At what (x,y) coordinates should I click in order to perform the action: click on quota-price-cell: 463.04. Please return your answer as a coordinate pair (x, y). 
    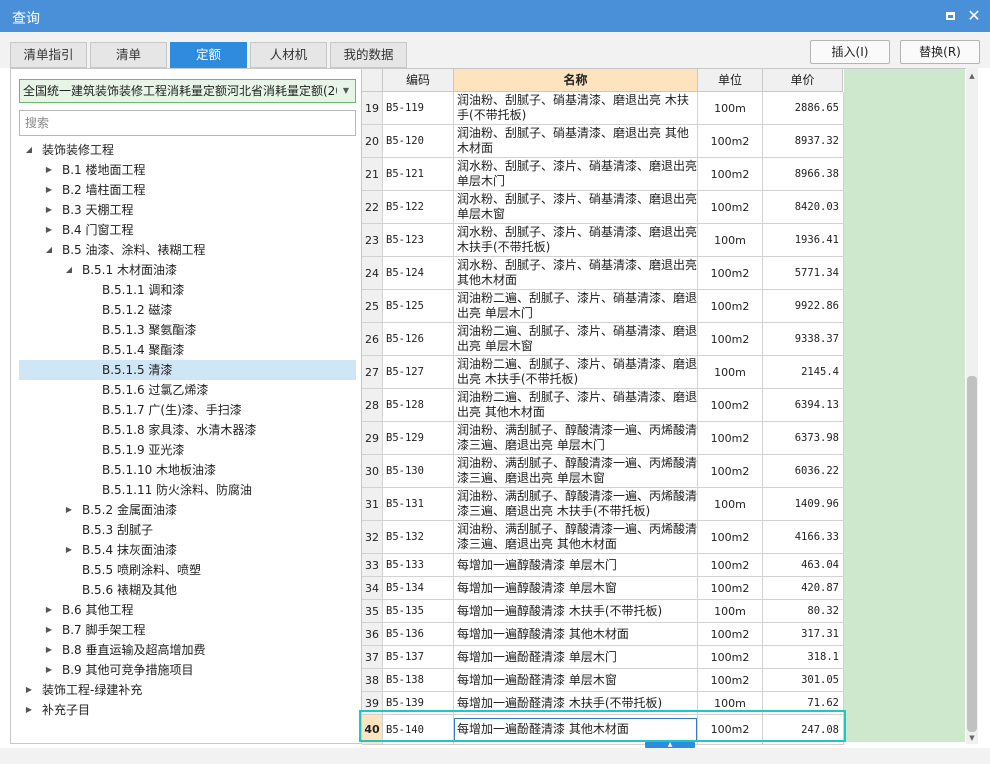
    Looking at the image, I should click on (803, 565).